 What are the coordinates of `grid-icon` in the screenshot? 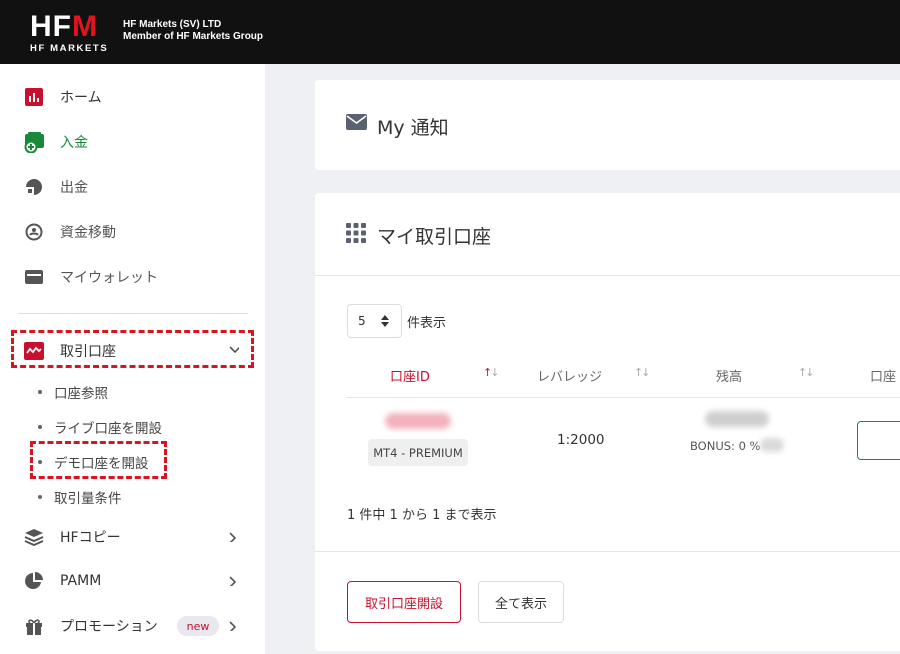 It's located at (356, 233).